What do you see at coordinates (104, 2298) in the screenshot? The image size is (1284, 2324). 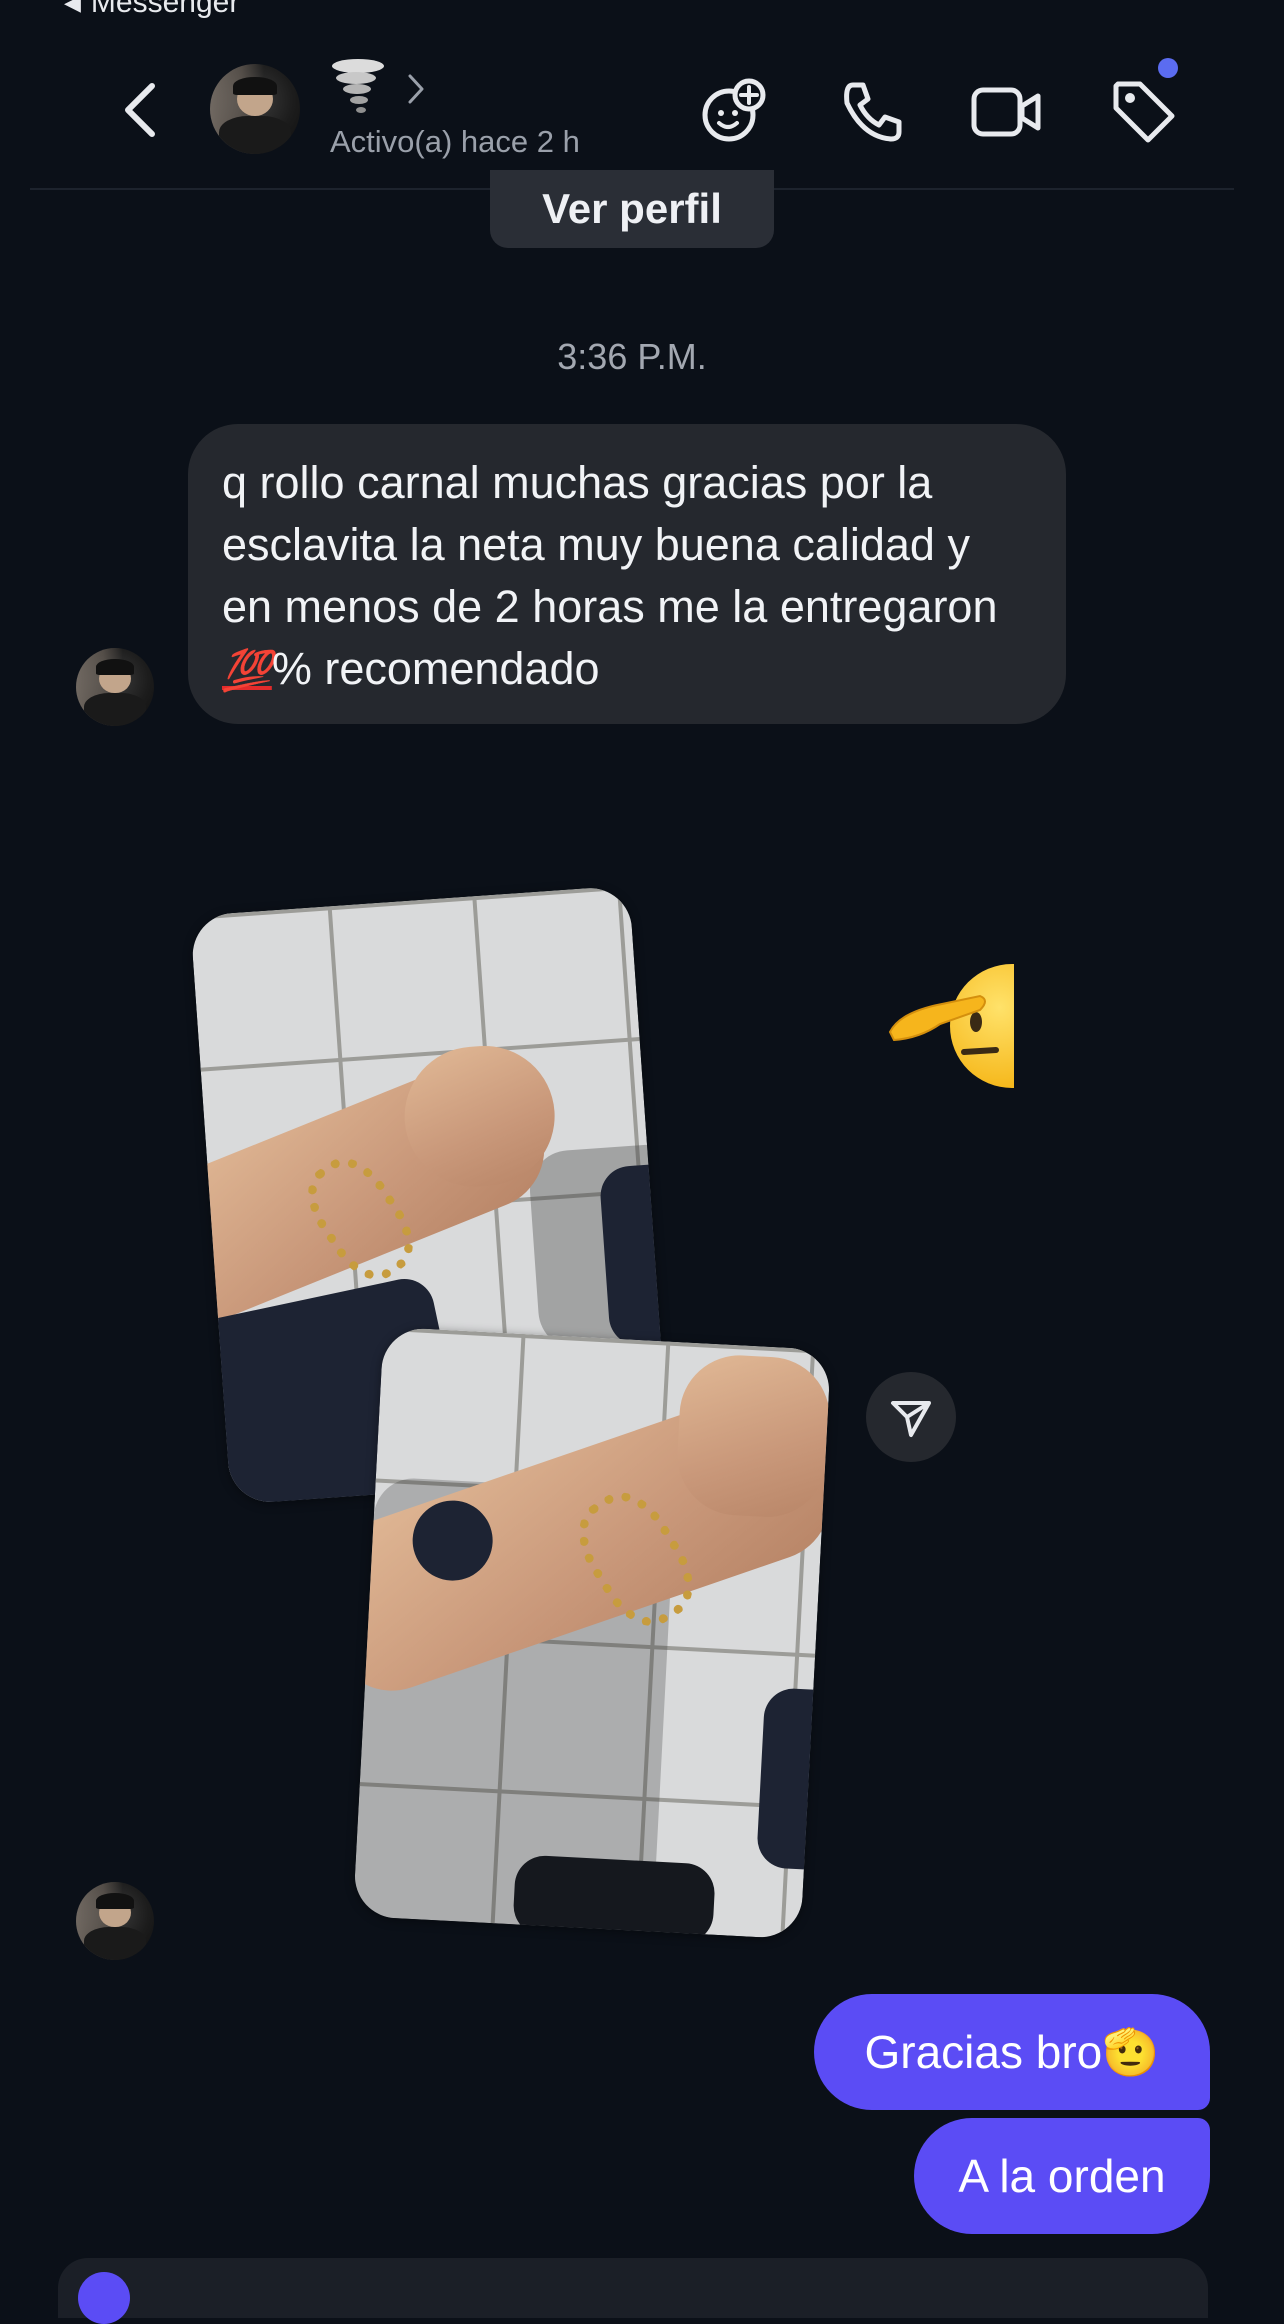 I see `composer-action-button` at bounding box center [104, 2298].